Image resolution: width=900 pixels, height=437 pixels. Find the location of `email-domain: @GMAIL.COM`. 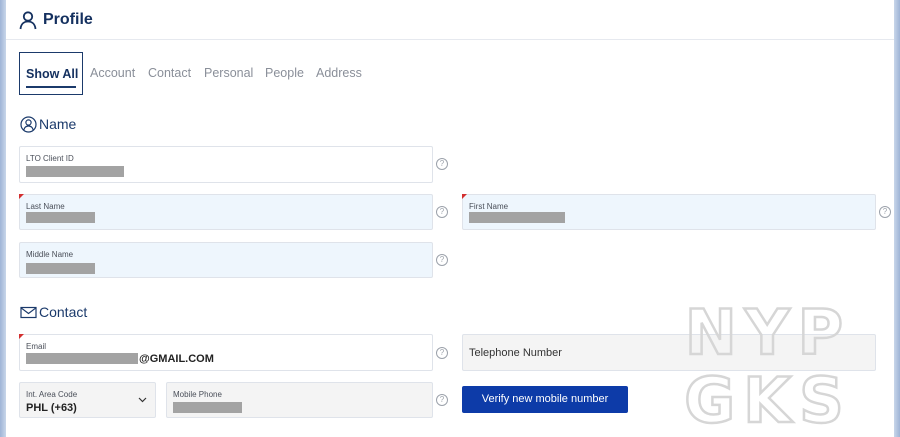

email-domain: @GMAIL.COM is located at coordinates (176, 359).